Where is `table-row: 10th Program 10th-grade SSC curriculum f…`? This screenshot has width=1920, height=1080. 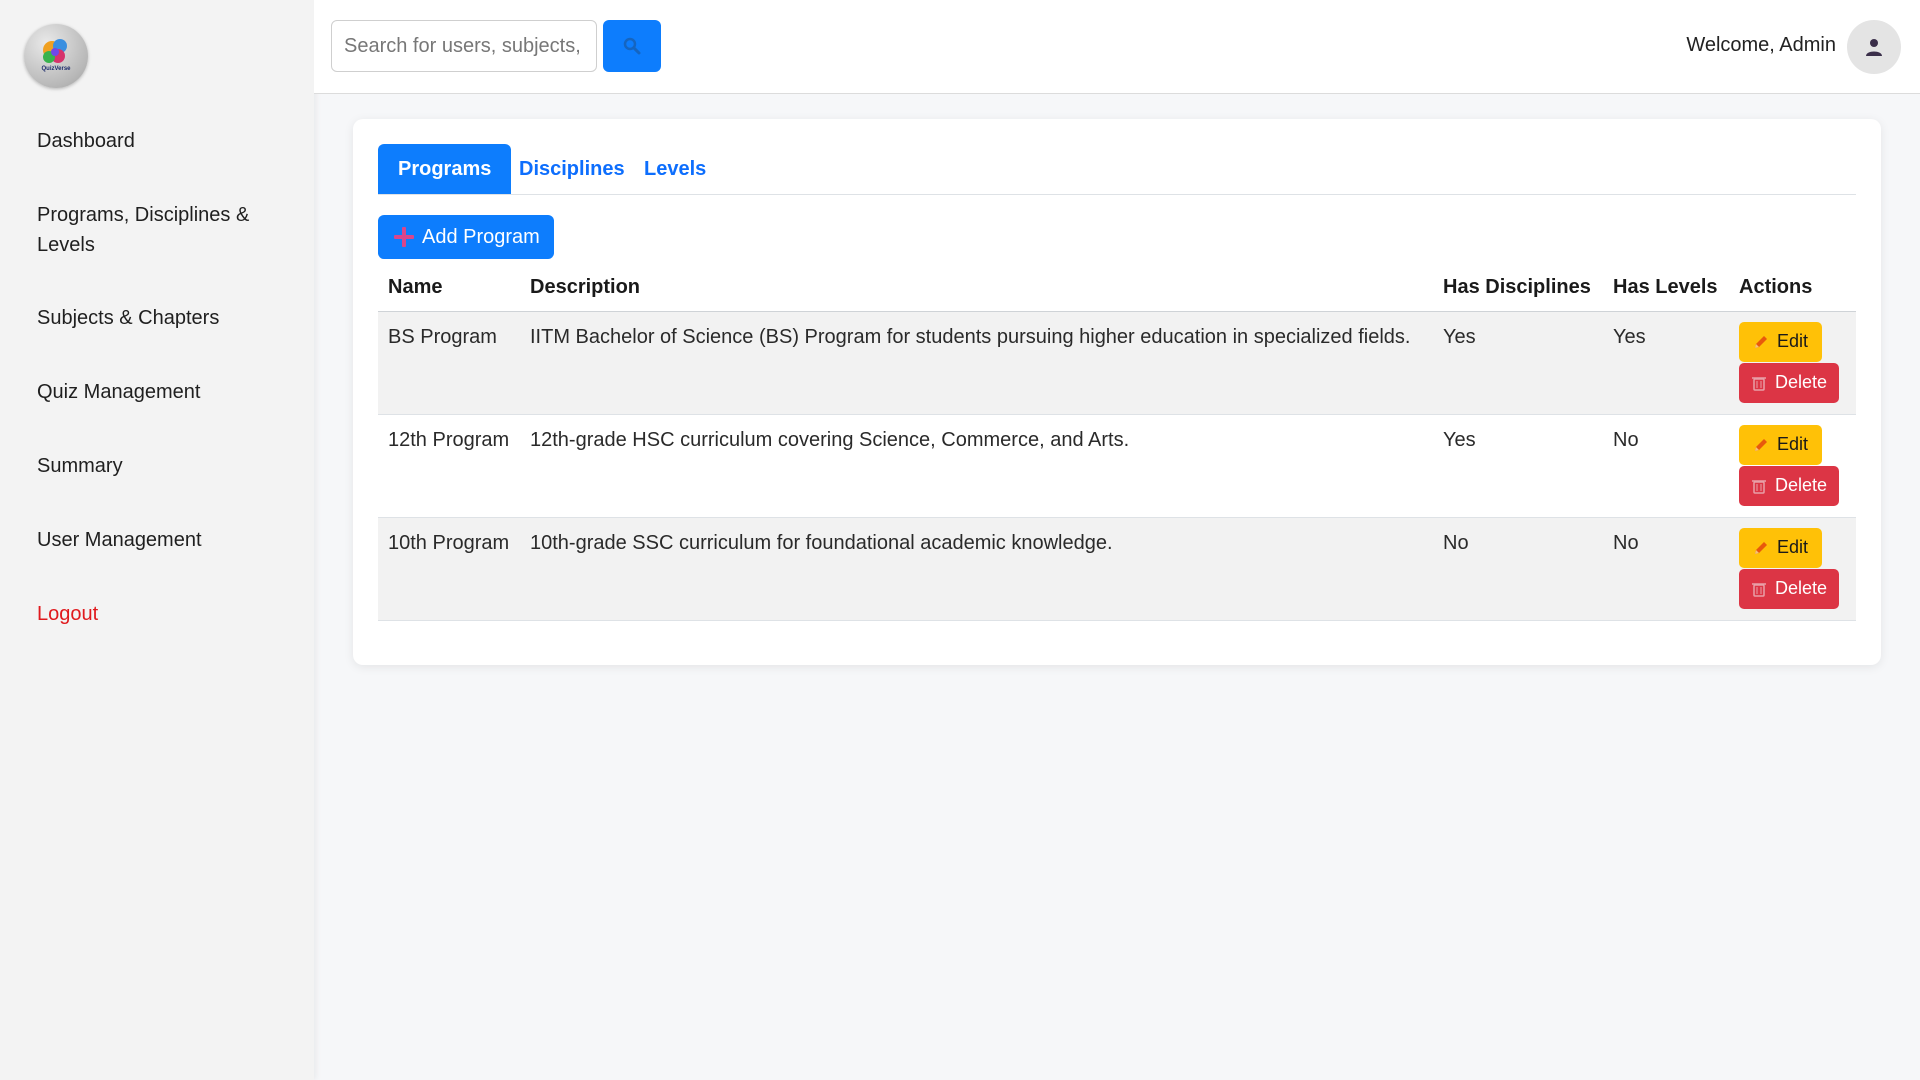 table-row: 10th Program 10th-grade SSC curriculum f… is located at coordinates (1117, 569).